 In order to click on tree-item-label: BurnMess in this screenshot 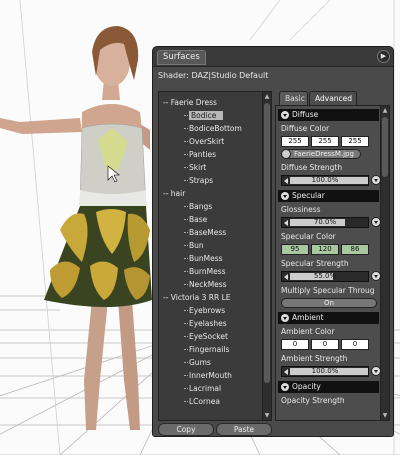, I will do `click(207, 271)`.